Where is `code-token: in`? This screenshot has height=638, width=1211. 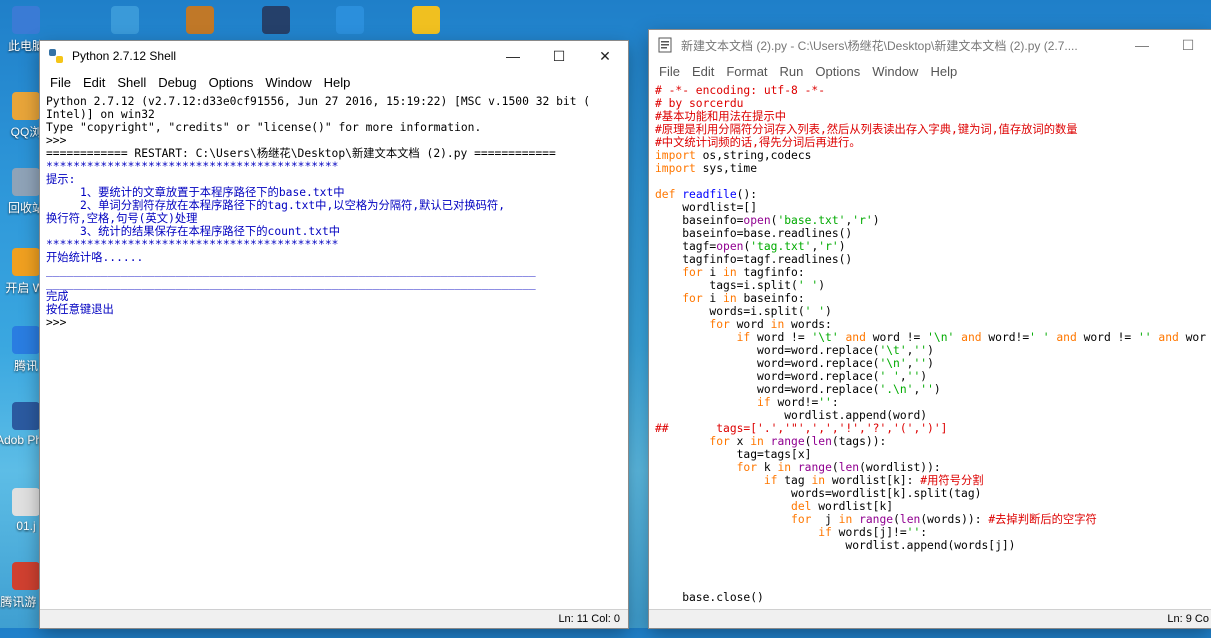
code-token: in is located at coordinates (784, 467).